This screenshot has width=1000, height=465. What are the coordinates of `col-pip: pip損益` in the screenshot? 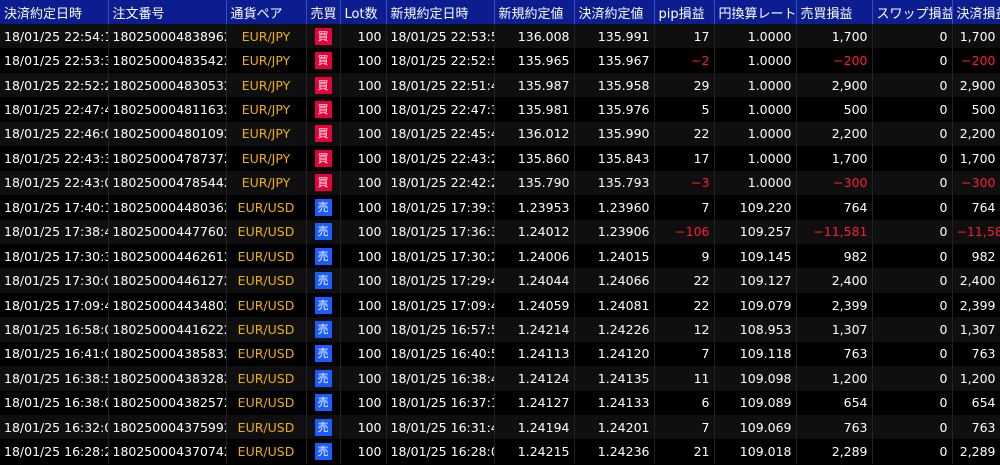 It's located at (684, 12).